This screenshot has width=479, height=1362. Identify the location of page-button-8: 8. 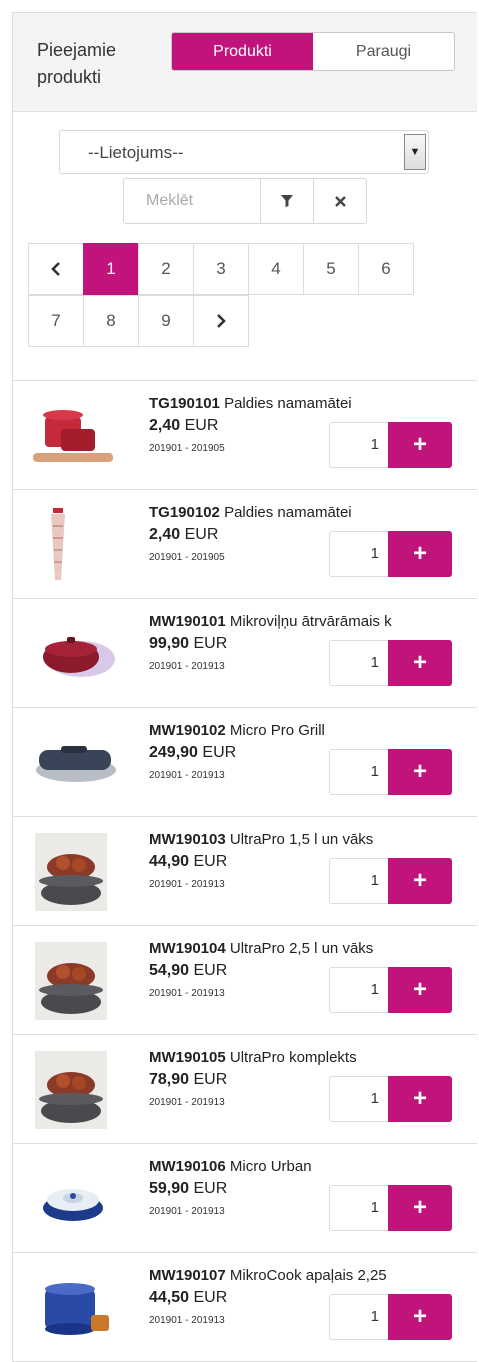
(111, 321).